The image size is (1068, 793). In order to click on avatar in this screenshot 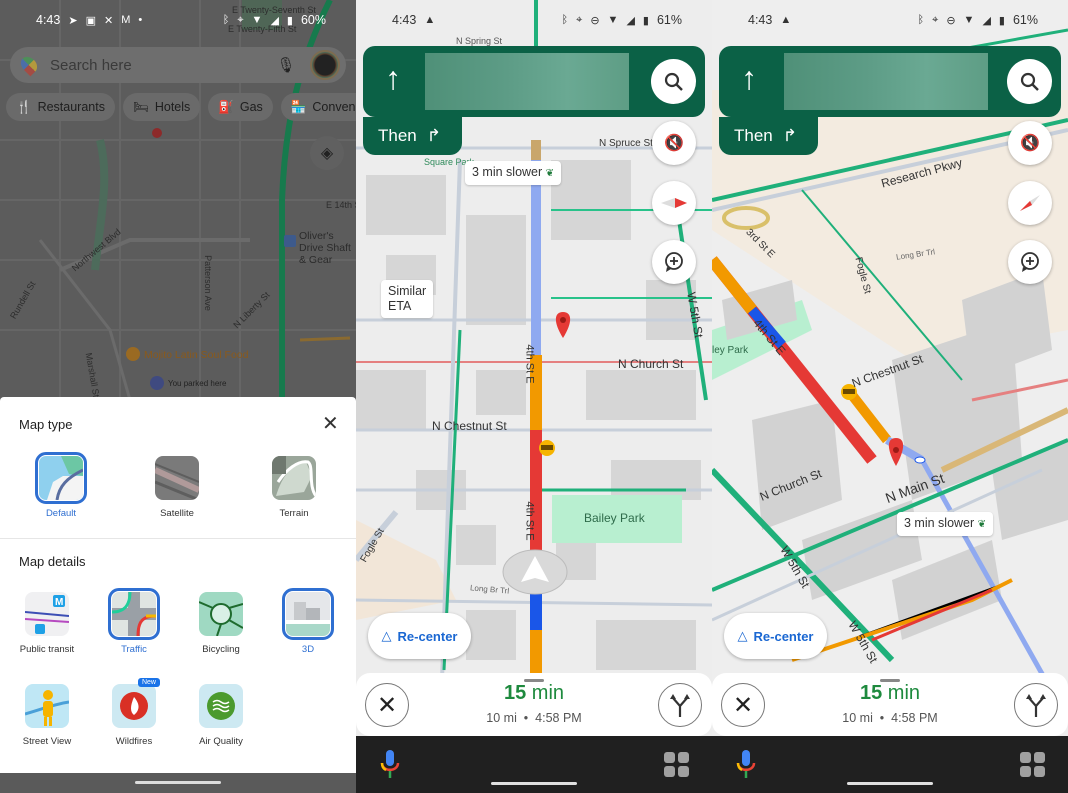, I will do `click(325, 65)`.